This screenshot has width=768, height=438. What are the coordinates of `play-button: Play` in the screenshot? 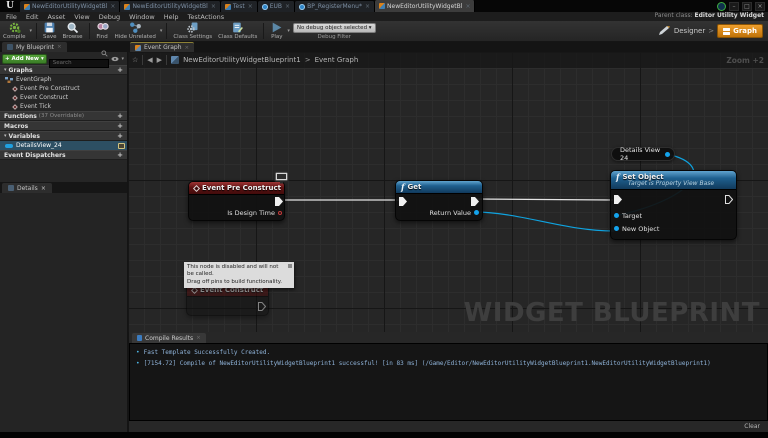 It's located at (276, 30).